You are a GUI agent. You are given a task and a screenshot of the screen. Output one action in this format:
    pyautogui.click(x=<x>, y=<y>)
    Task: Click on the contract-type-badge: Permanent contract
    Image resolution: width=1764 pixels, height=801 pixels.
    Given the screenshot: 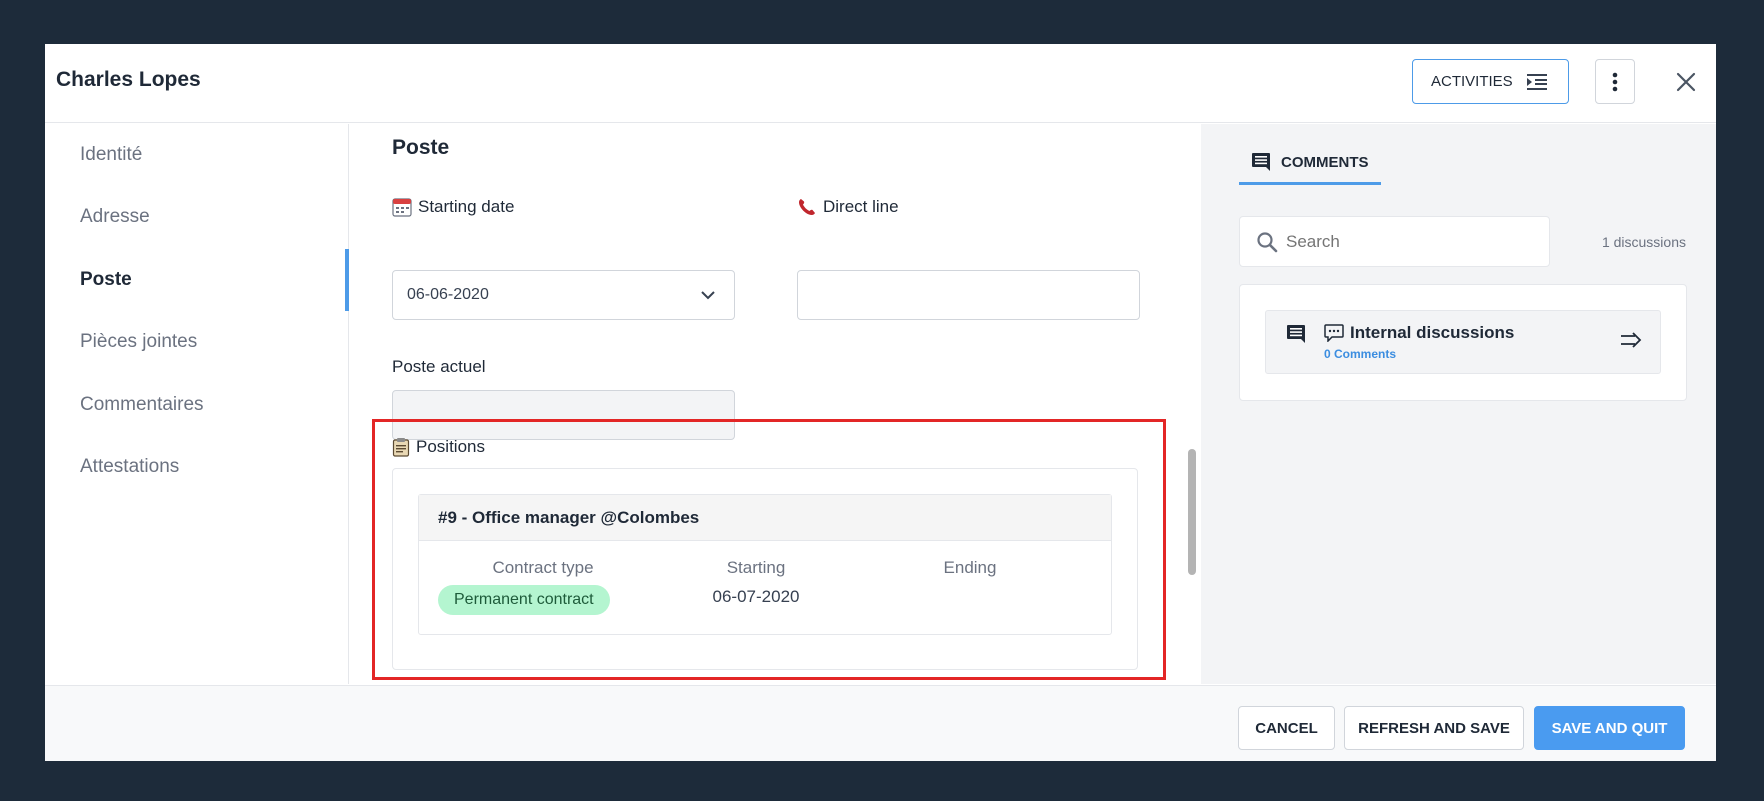 What is the action you would take?
    pyautogui.click(x=524, y=600)
    